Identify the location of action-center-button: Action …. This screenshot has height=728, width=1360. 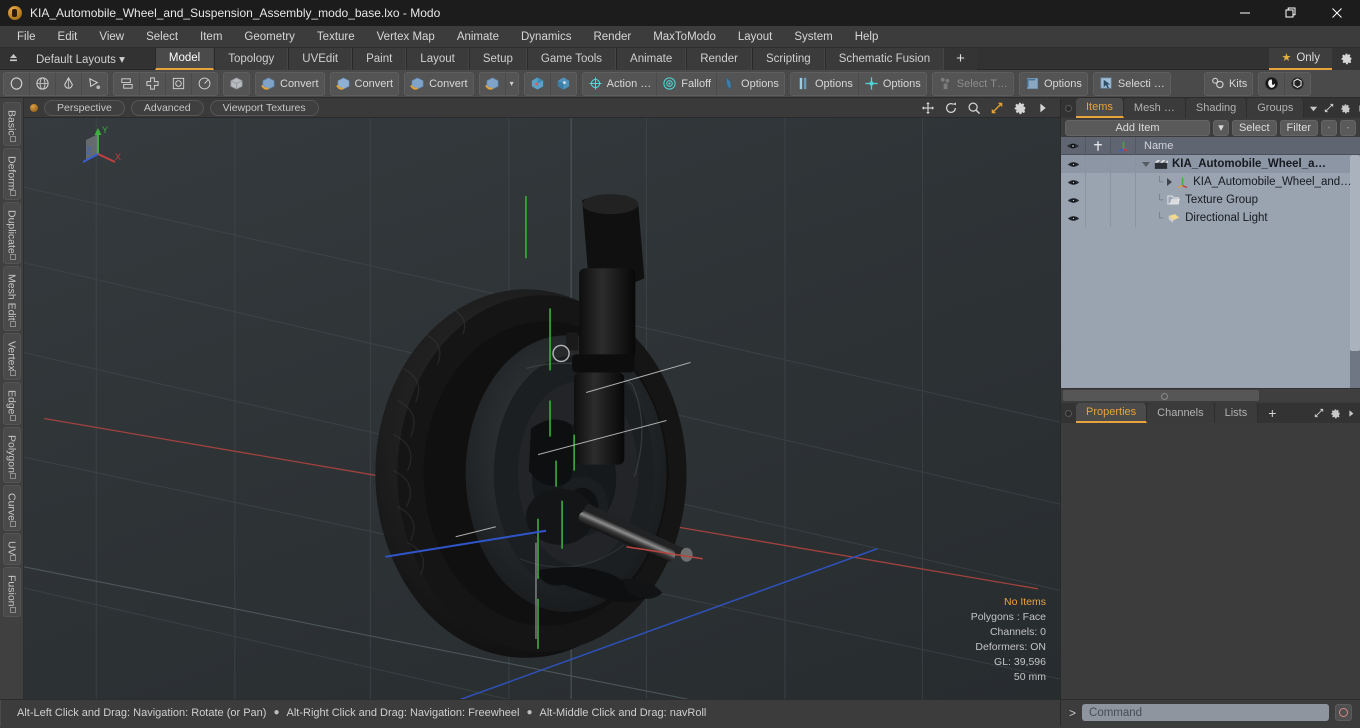
(620, 83).